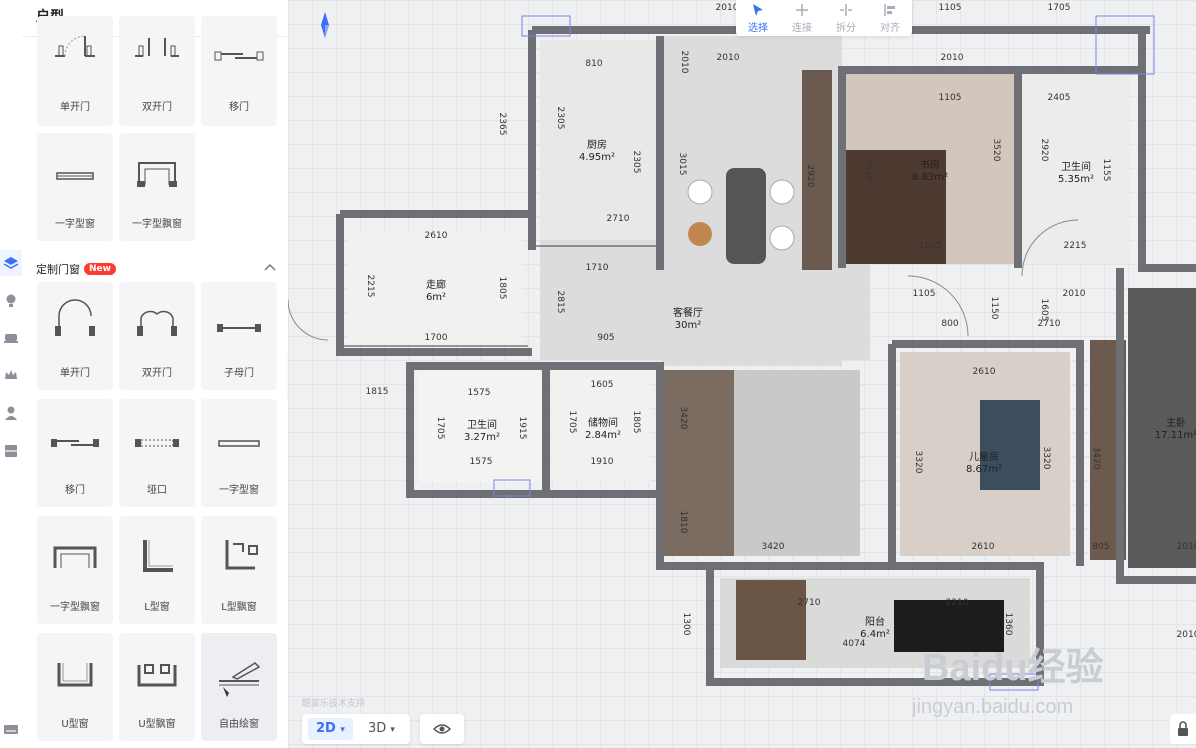 The height and width of the screenshot is (748, 1196). Describe the element at coordinates (157, 675) in the screenshot. I see `u-bay-window-icon` at that location.